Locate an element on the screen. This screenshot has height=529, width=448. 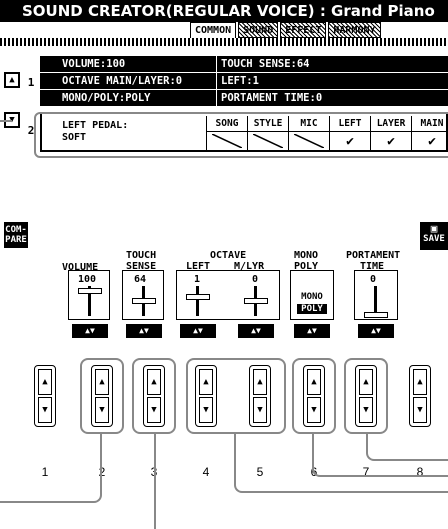
tab-harmony: HARMONY is located at coordinates (354, 30).